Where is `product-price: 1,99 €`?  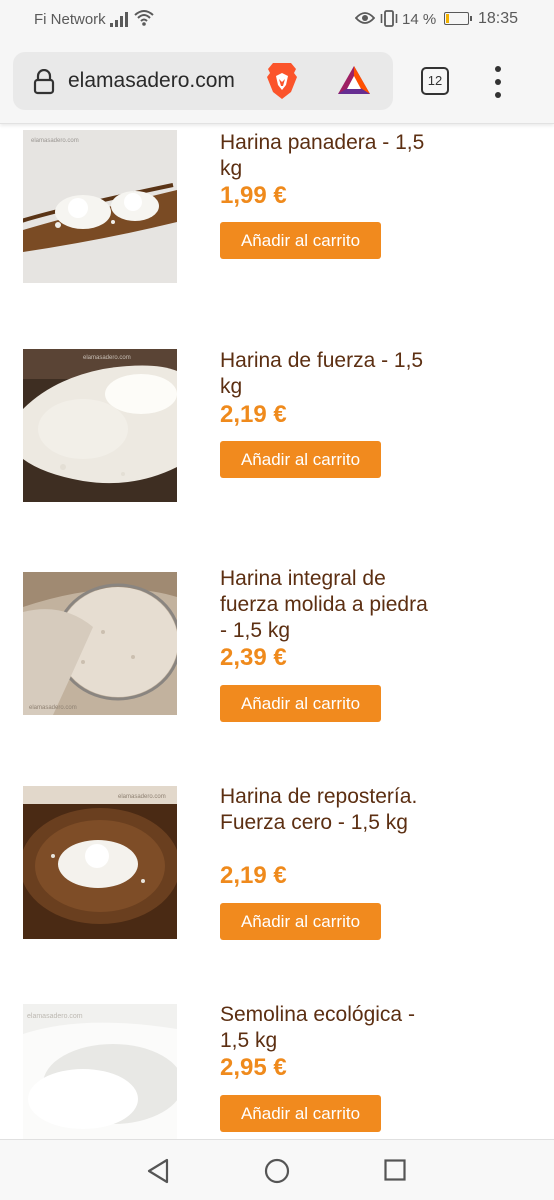 product-price: 1,99 € is located at coordinates (253, 195).